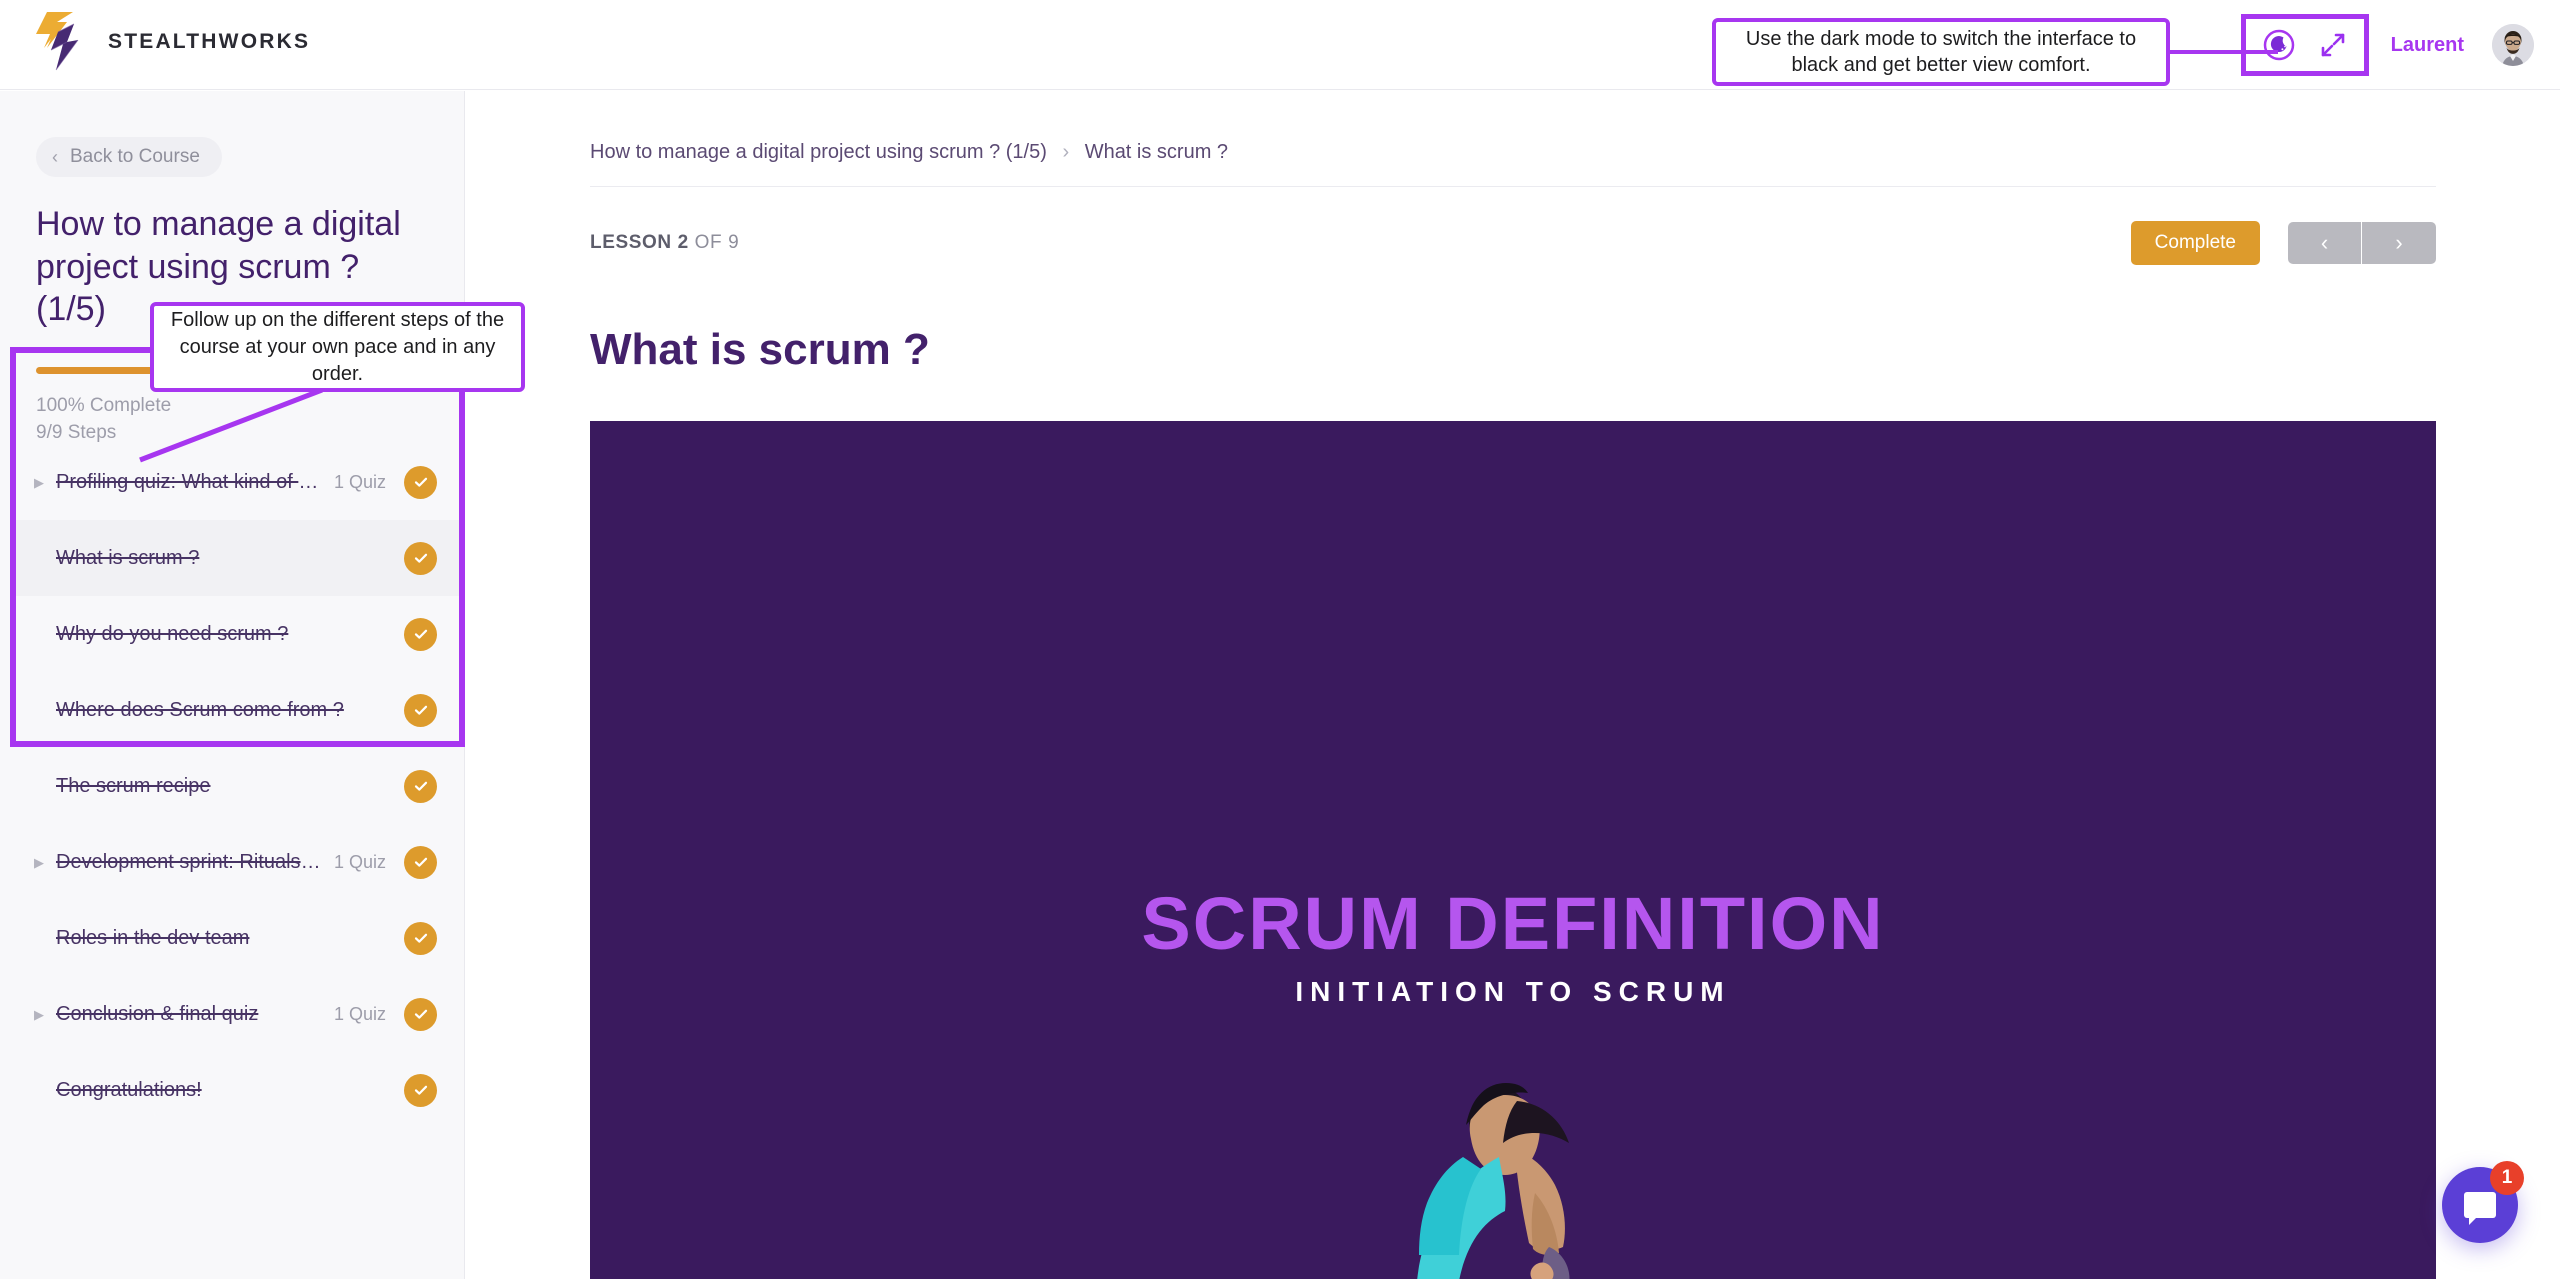 Image resolution: width=2560 pixels, height=1279 pixels. Describe the element at coordinates (1513, 243) in the screenshot. I see `lesson-toolbar: LESSON 2 OF 9 Complete ‹ ›` at that location.